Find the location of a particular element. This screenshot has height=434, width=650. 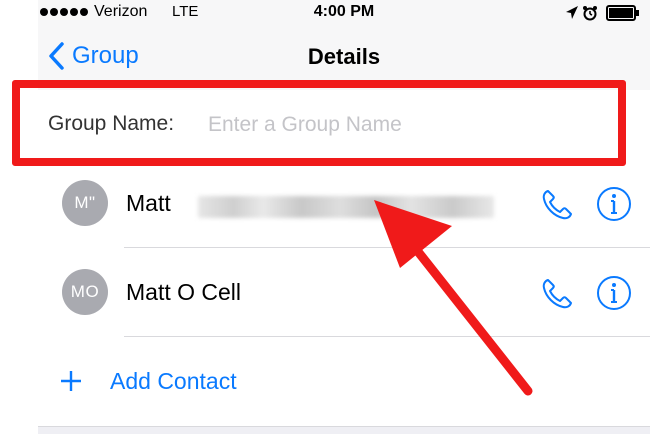

navigation-bar: Group Details is located at coordinates (344, 58).